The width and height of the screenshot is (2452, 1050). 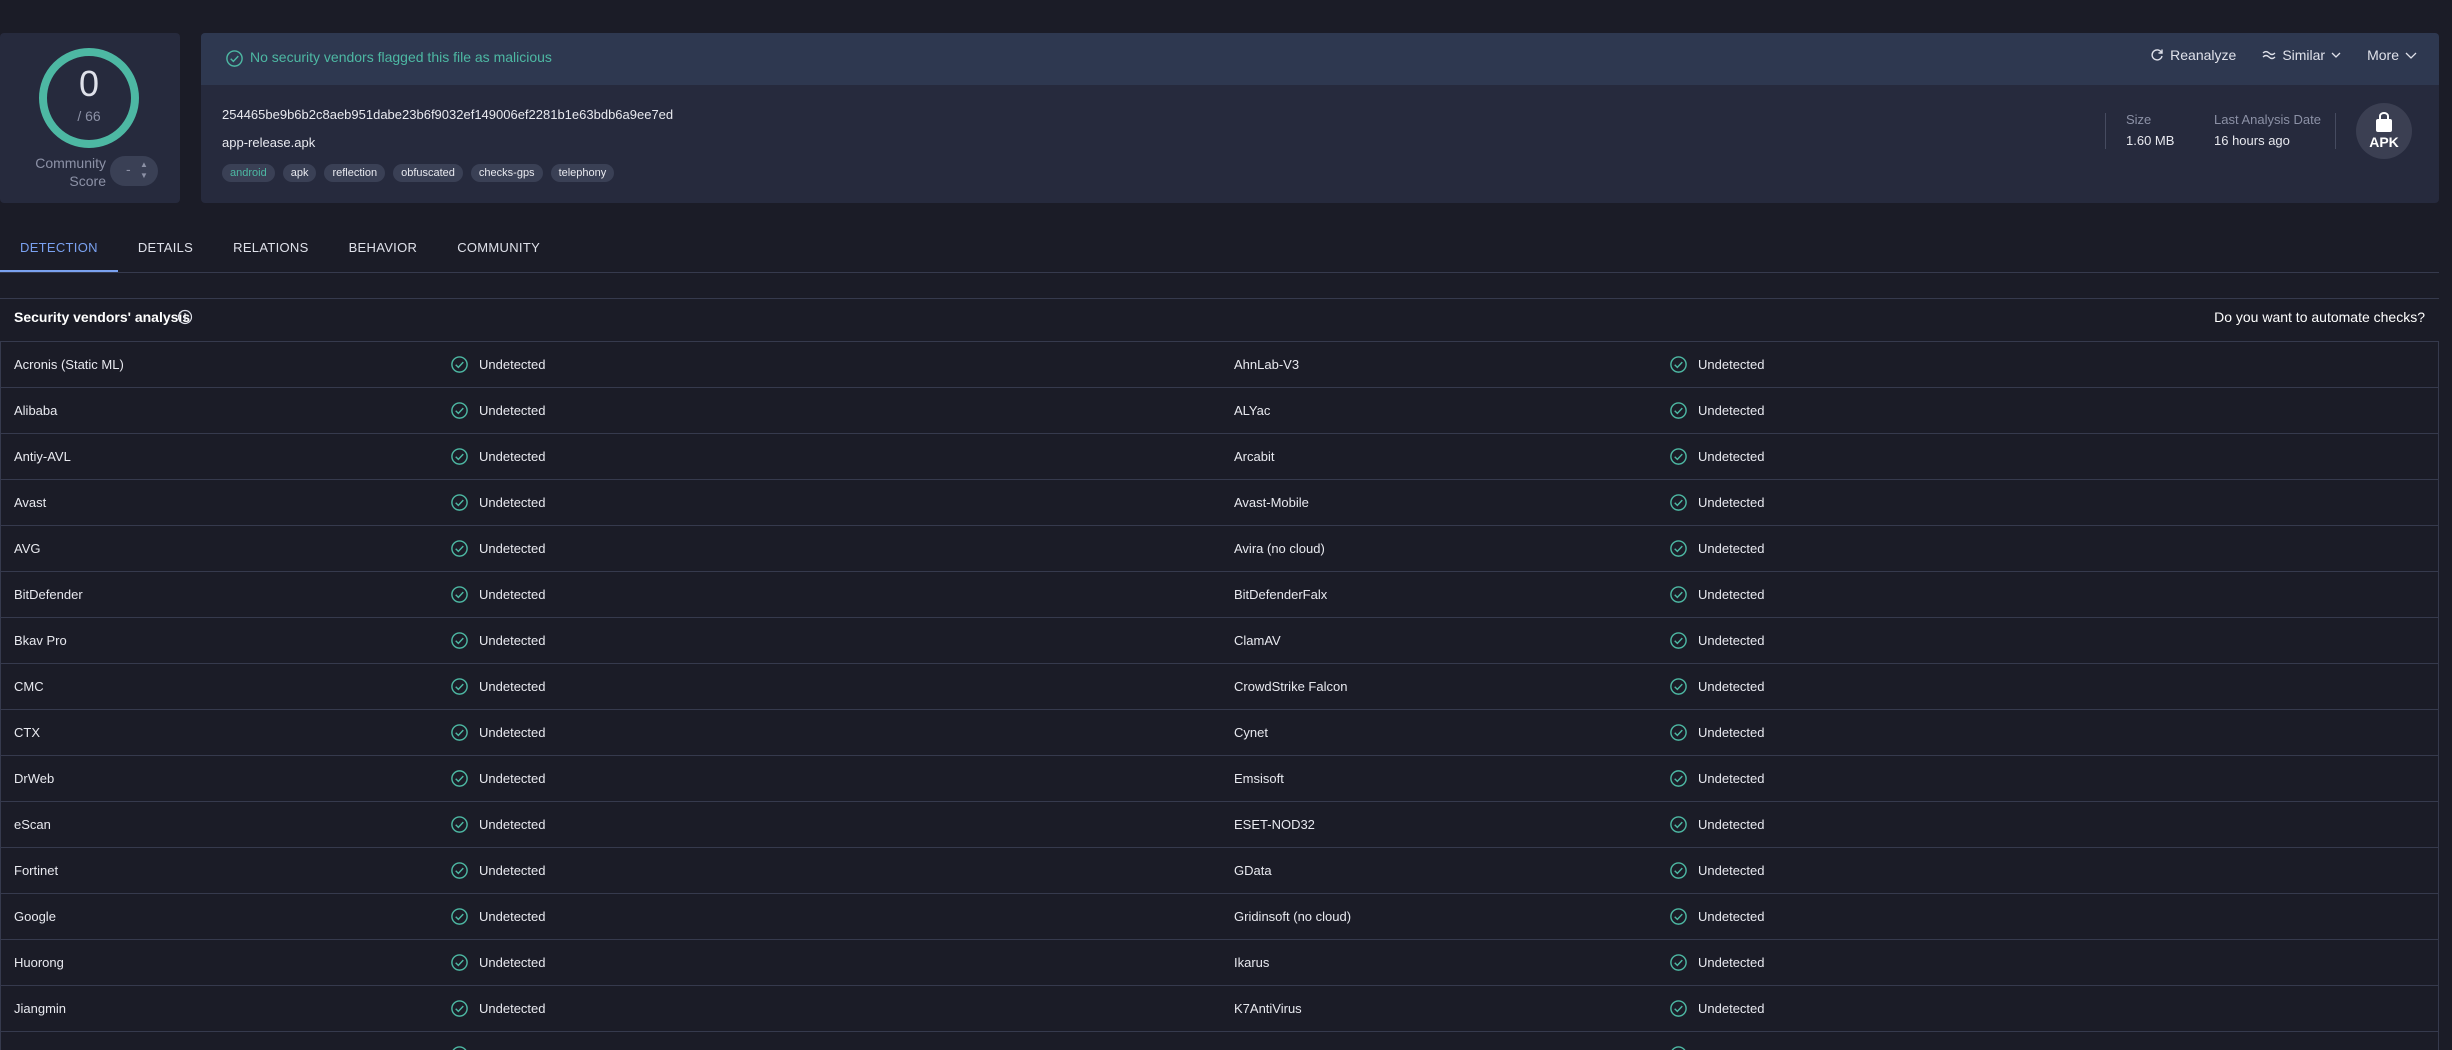 I want to click on info-icon, so click(x=185, y=317).